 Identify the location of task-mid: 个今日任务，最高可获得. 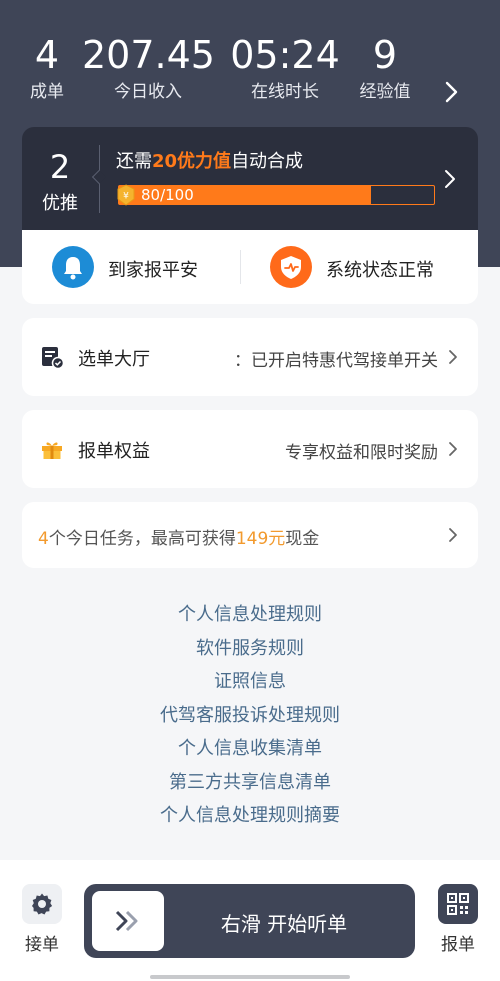
(142, 539).